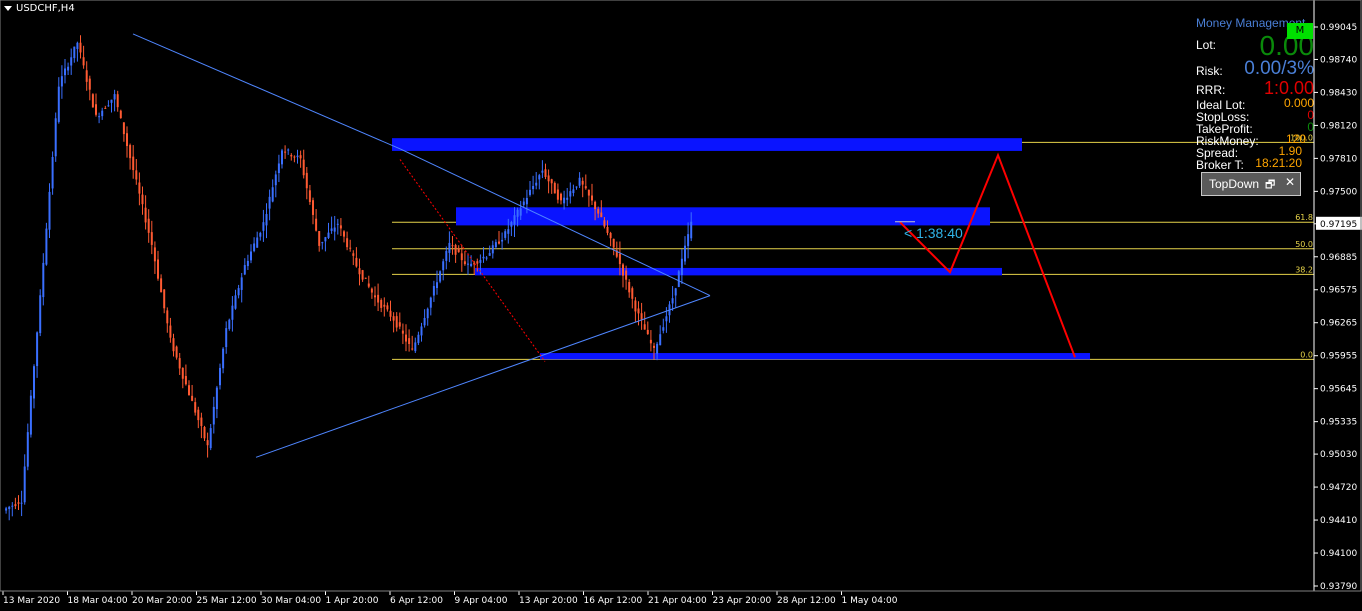 The width and height of the screenshot is (1362, 611). What do you see at coordinates (1338, 423) in the screenshot?
I see `y-tick-label: 0.95335` at bounding box center [1338, 423].